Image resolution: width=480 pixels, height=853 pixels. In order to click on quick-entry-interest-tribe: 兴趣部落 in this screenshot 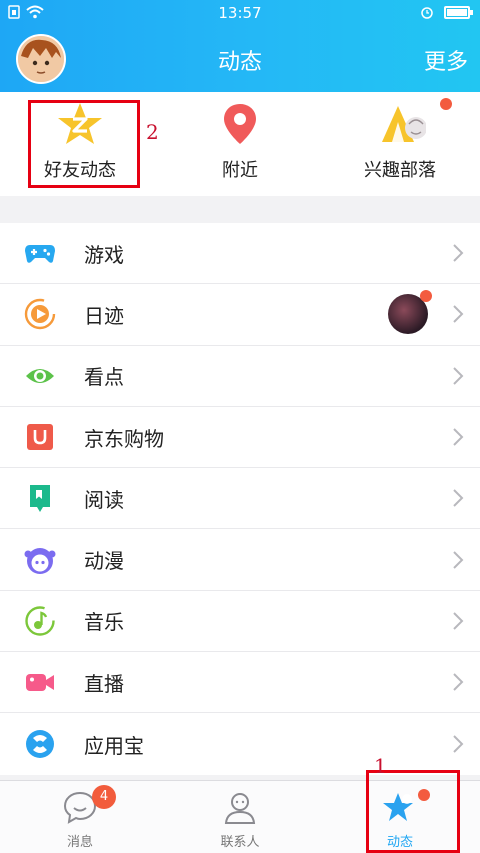, I will do `click(400, 144)`.